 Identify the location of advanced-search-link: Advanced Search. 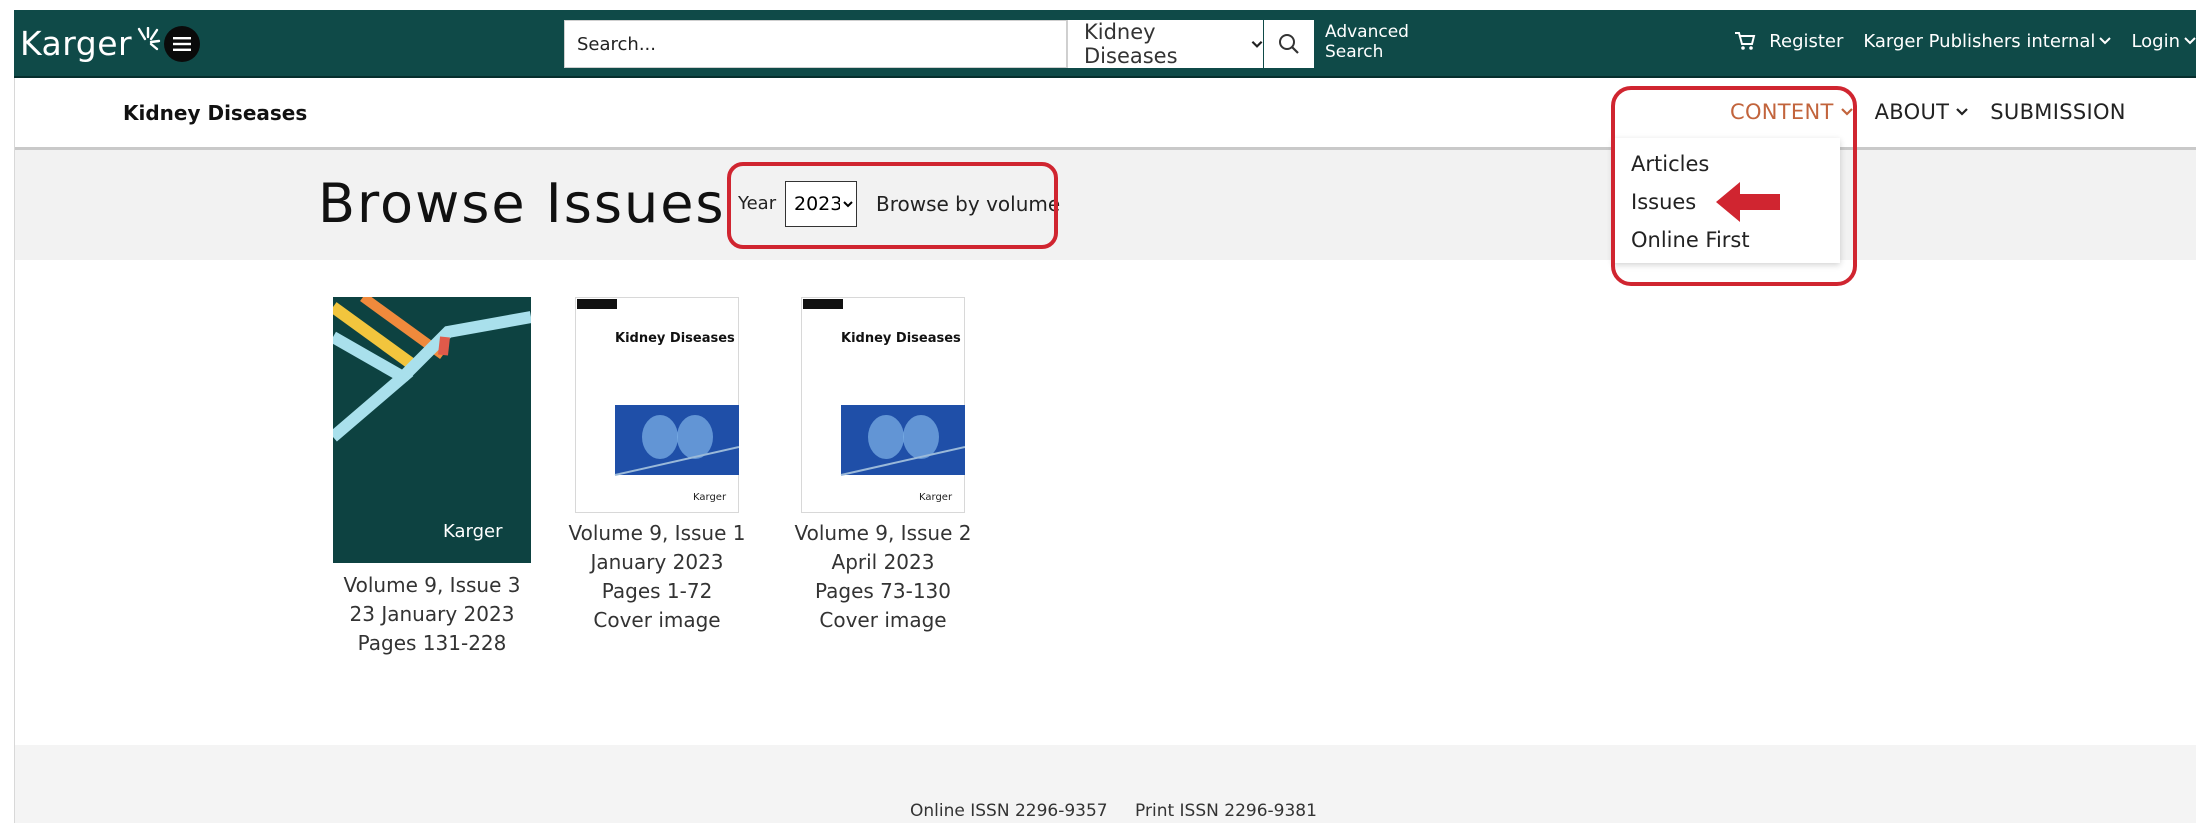
(1367, 42).